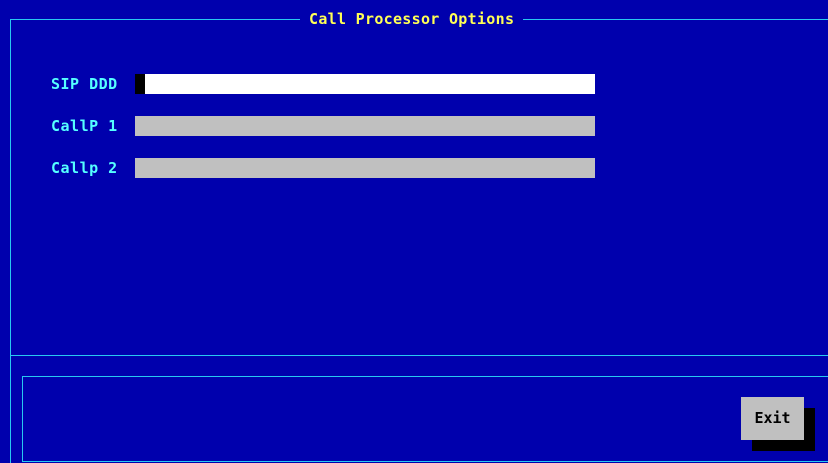 This screenshot has height=463, width=828. Describe the element at coordinates (84, 168) in the screenshot. I see `callp-2-label: Callp 2` at that location.